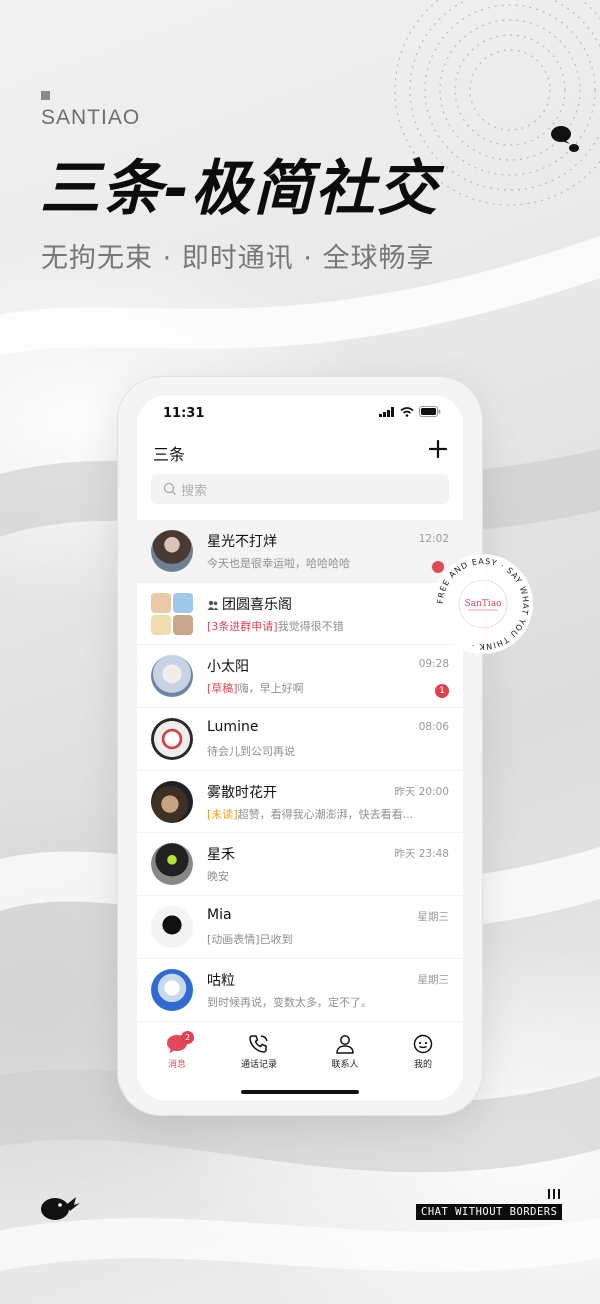  Describe the element at coordinates (433, 727) in the screenshot. I see `chat-time: 08:06` at that location.